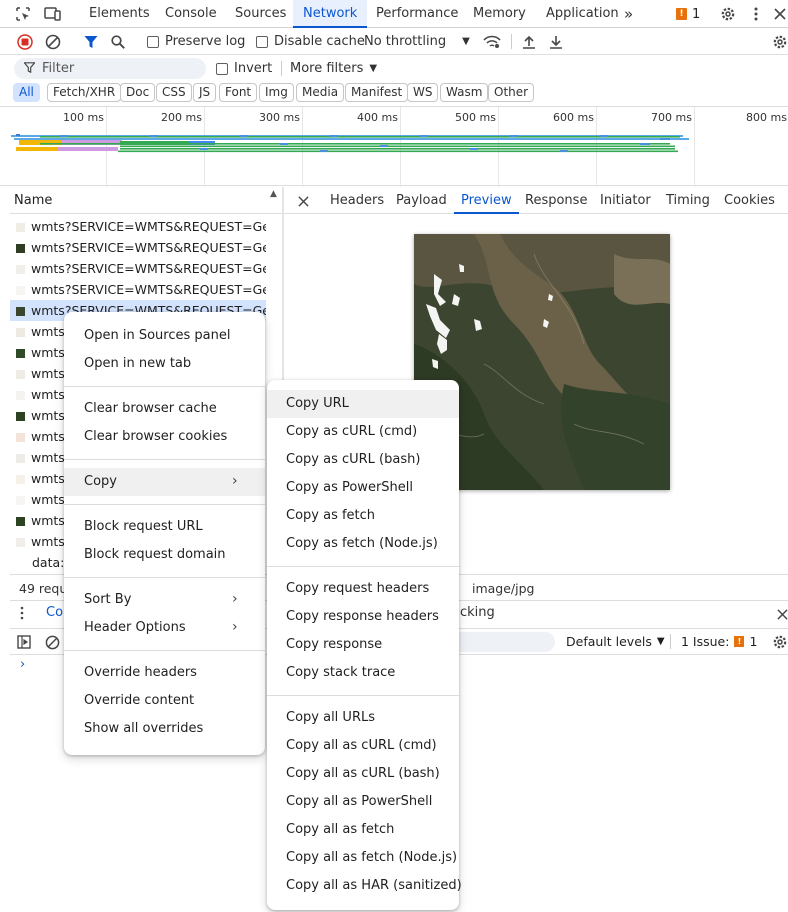 The image size is (788, 912). I want to click on kebab-menu-icon, so click(756, 14).